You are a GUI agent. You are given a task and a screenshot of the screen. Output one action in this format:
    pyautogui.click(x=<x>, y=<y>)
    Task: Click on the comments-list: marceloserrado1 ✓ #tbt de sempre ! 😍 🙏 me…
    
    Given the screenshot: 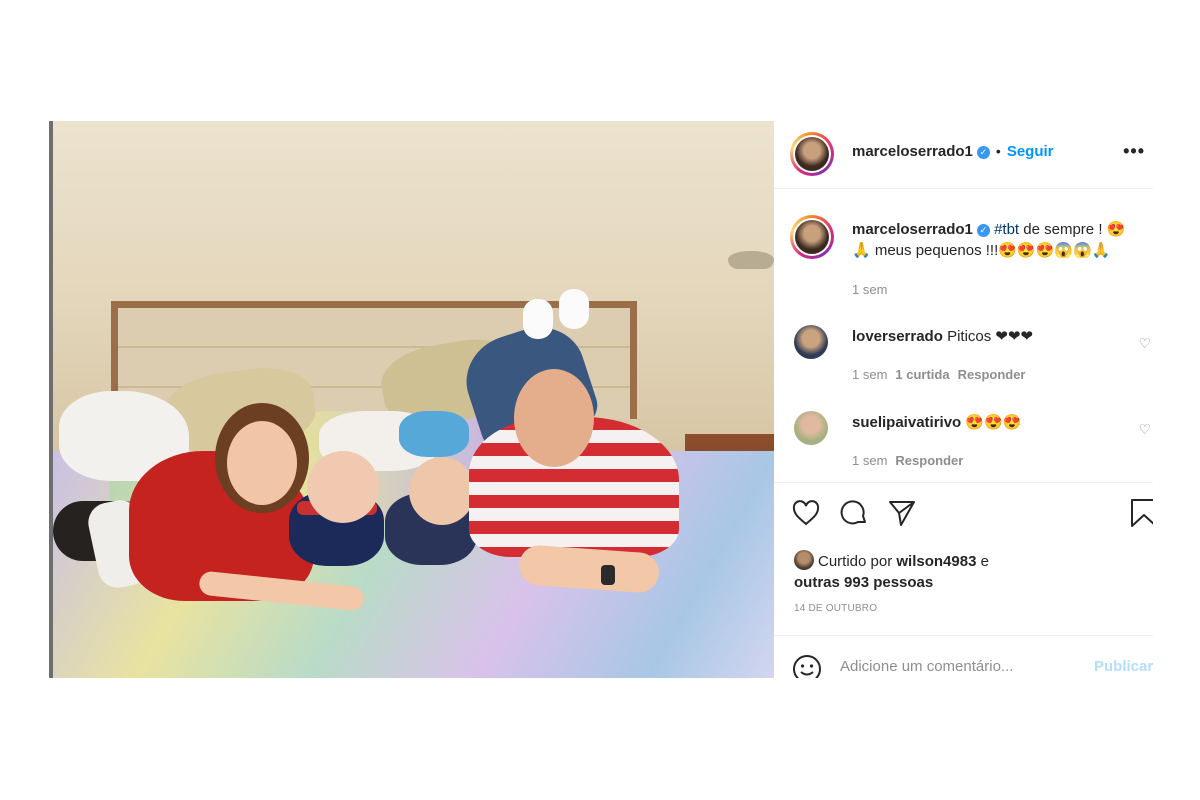 What is the action you would take?
    pyautogui.click(x=963, y=335)
    